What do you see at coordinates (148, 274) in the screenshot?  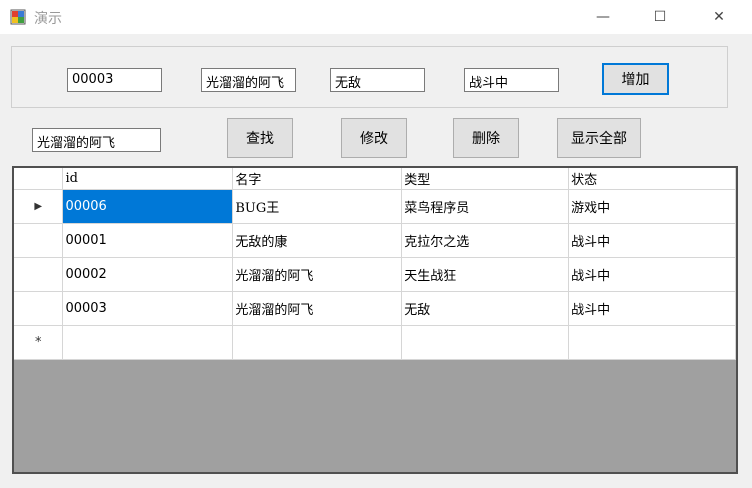 I see `cell-id: 00002` at bounding box center [148, 274].